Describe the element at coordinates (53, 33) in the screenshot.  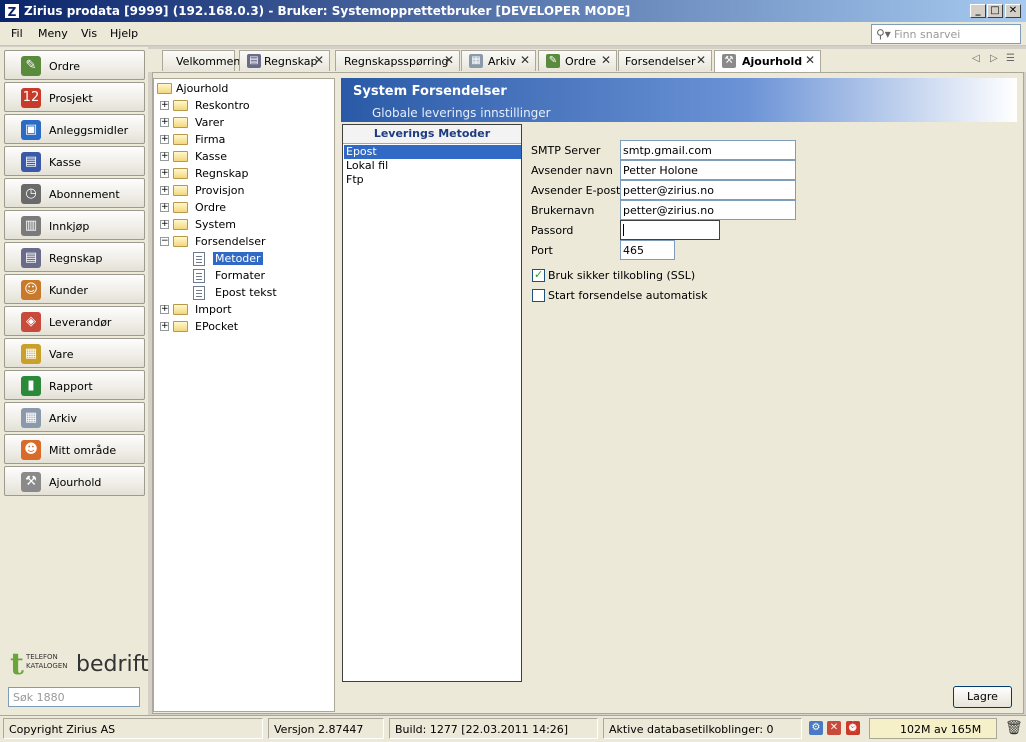
I see `menu-meny: Meny` at that location.